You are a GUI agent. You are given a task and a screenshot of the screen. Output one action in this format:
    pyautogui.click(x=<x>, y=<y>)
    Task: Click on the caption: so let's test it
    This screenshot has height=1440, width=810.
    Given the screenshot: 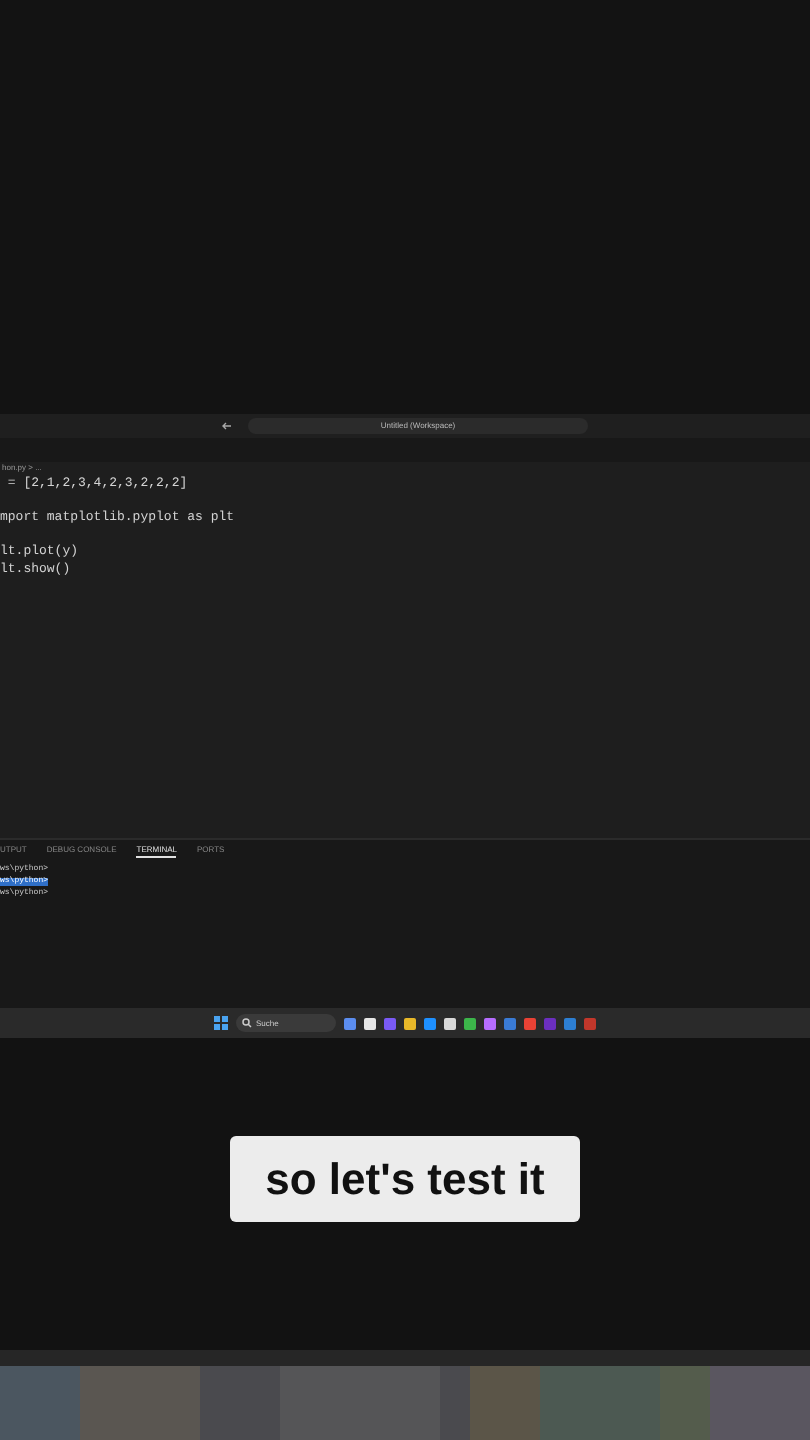 What is the action you would take?
    pyautogui.click(x=405, y=1179)
    